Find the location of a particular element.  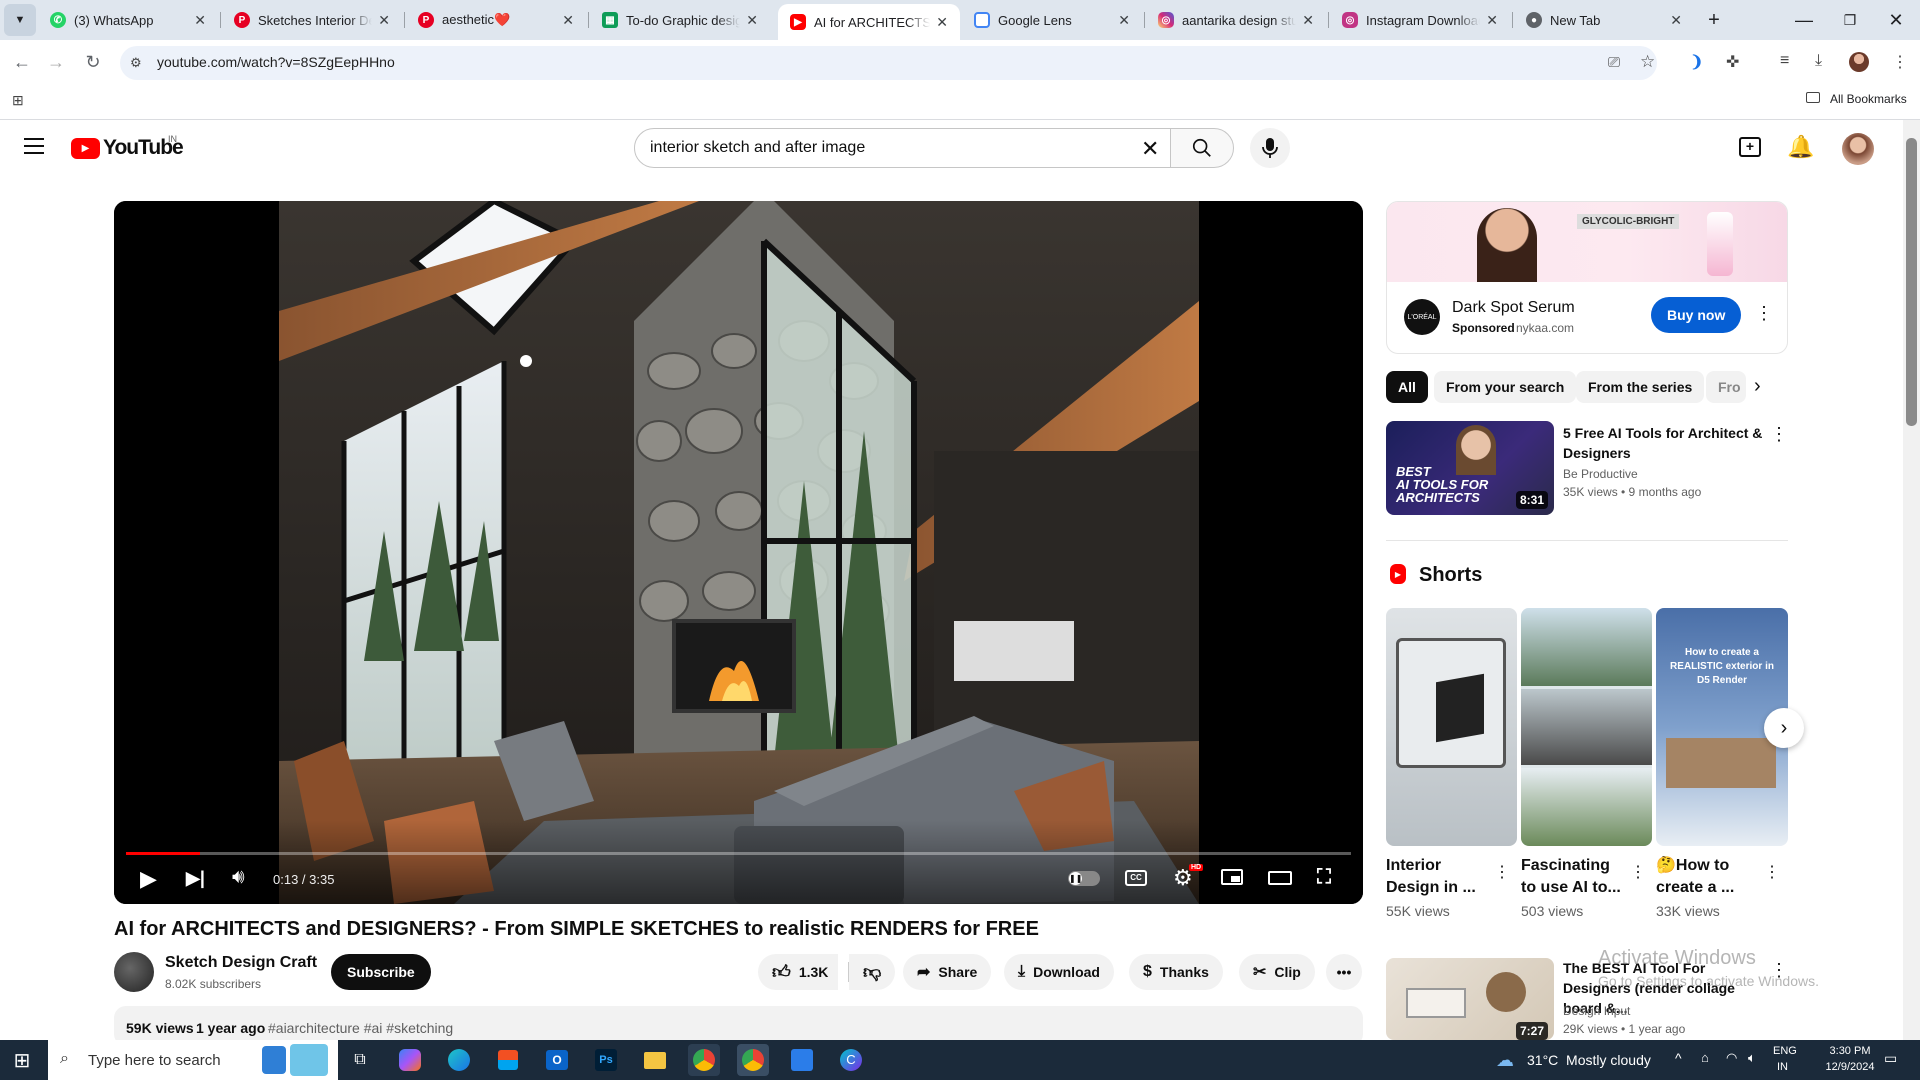

more-actions-button: ••• is located at coordinates (1344, 972).